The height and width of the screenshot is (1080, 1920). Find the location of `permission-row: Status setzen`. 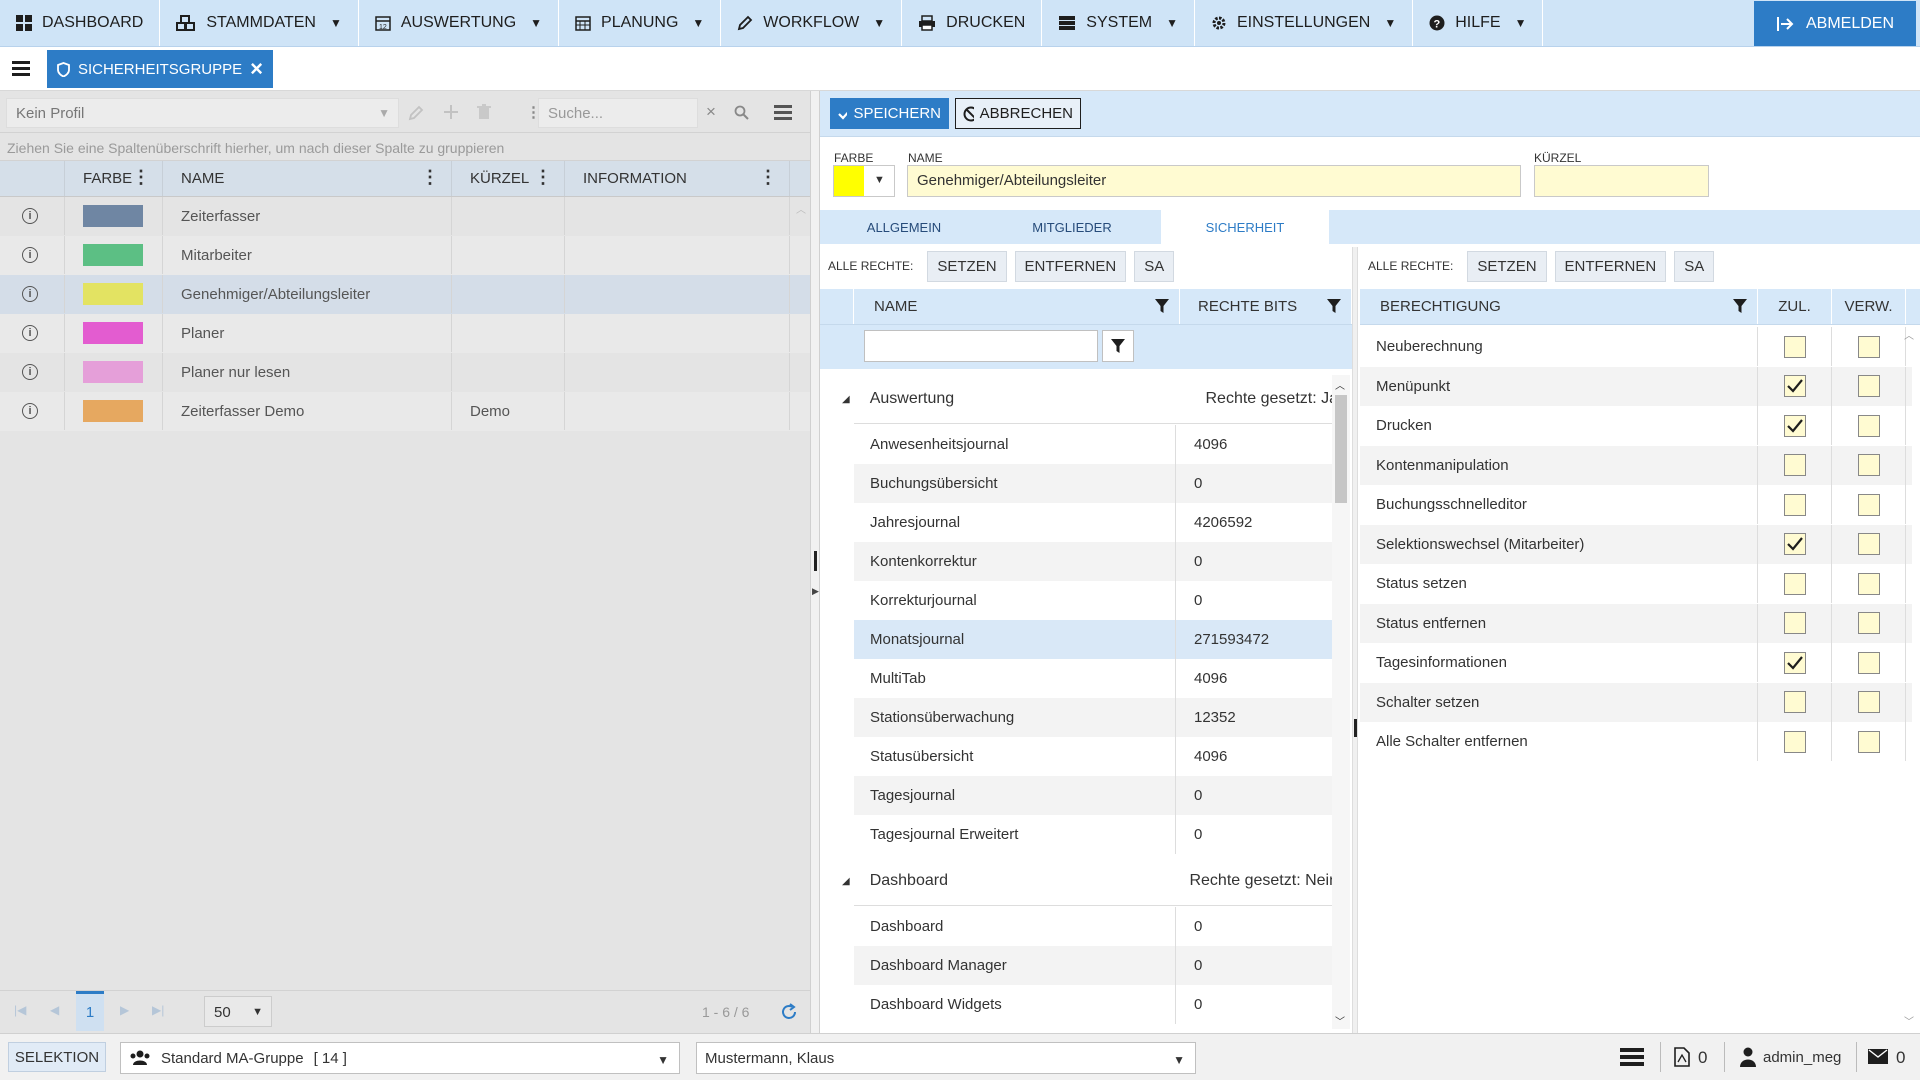

permission-row: Status setzen is located at coordinates (1636, 583).